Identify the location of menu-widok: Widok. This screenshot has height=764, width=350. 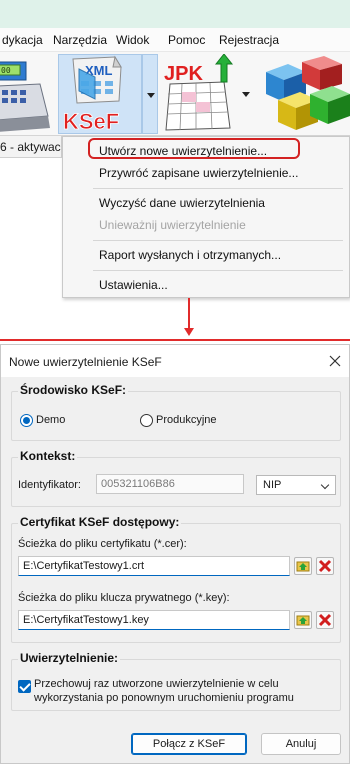
(132, 40).